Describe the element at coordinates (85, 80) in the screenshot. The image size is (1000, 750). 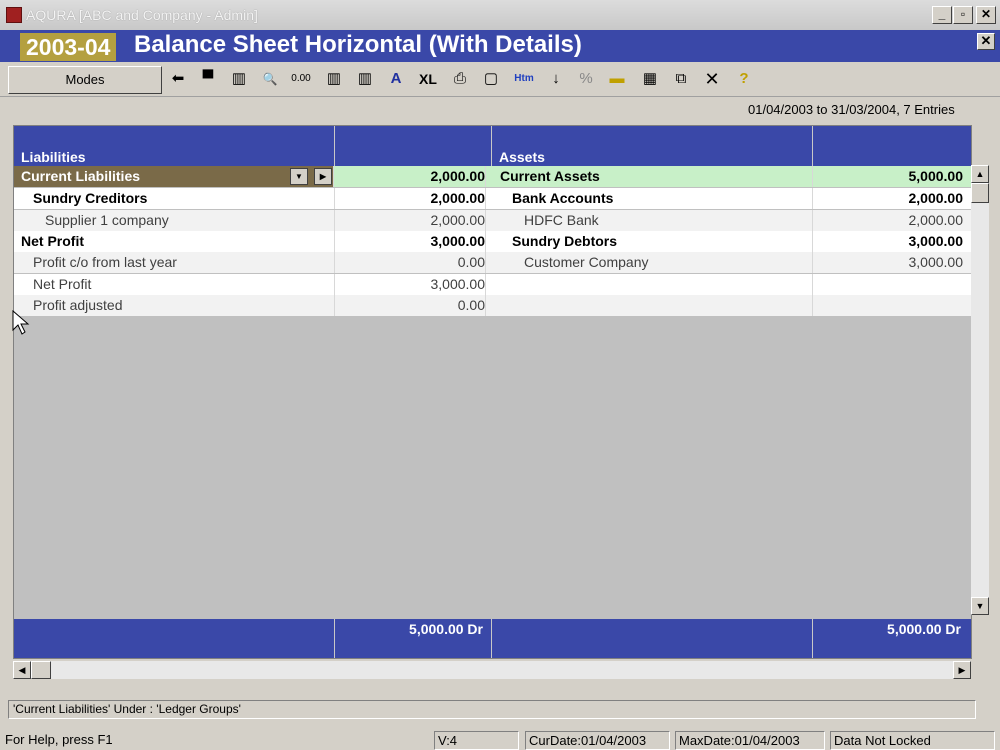
I see `modes-button: Modes` at that location.